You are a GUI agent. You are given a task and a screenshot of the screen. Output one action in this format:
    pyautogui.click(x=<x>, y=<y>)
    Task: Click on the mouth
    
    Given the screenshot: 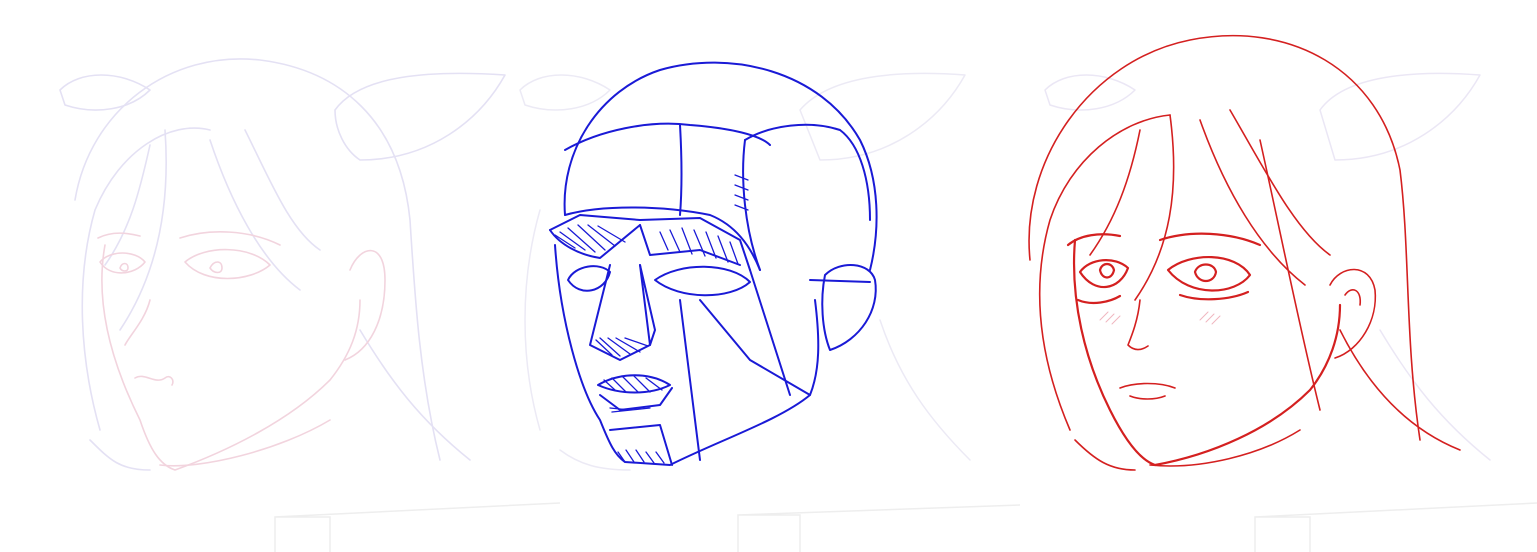 What is the action you would take?
    pyautogui.click(x=154, y=380)
    